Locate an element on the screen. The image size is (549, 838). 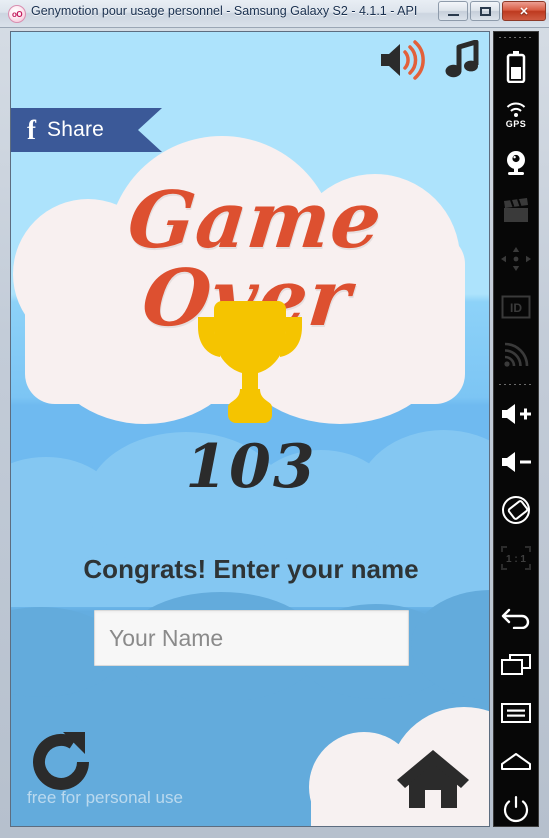
top-icon-row is located at coordinates (428, 59).